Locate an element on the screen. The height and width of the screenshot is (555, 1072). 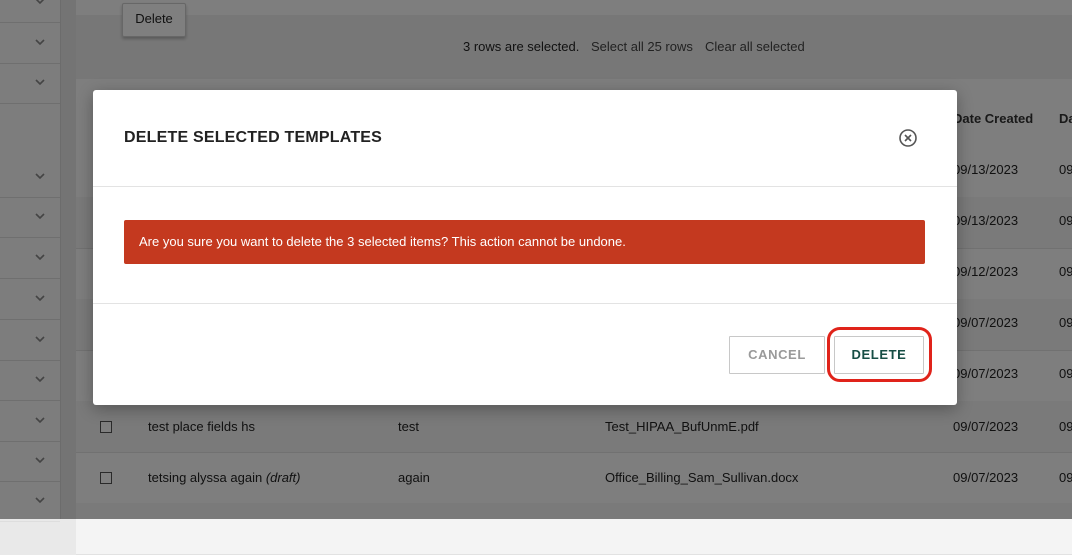
confirm-delete-button: DELETE is located at coordinates (879, 355).